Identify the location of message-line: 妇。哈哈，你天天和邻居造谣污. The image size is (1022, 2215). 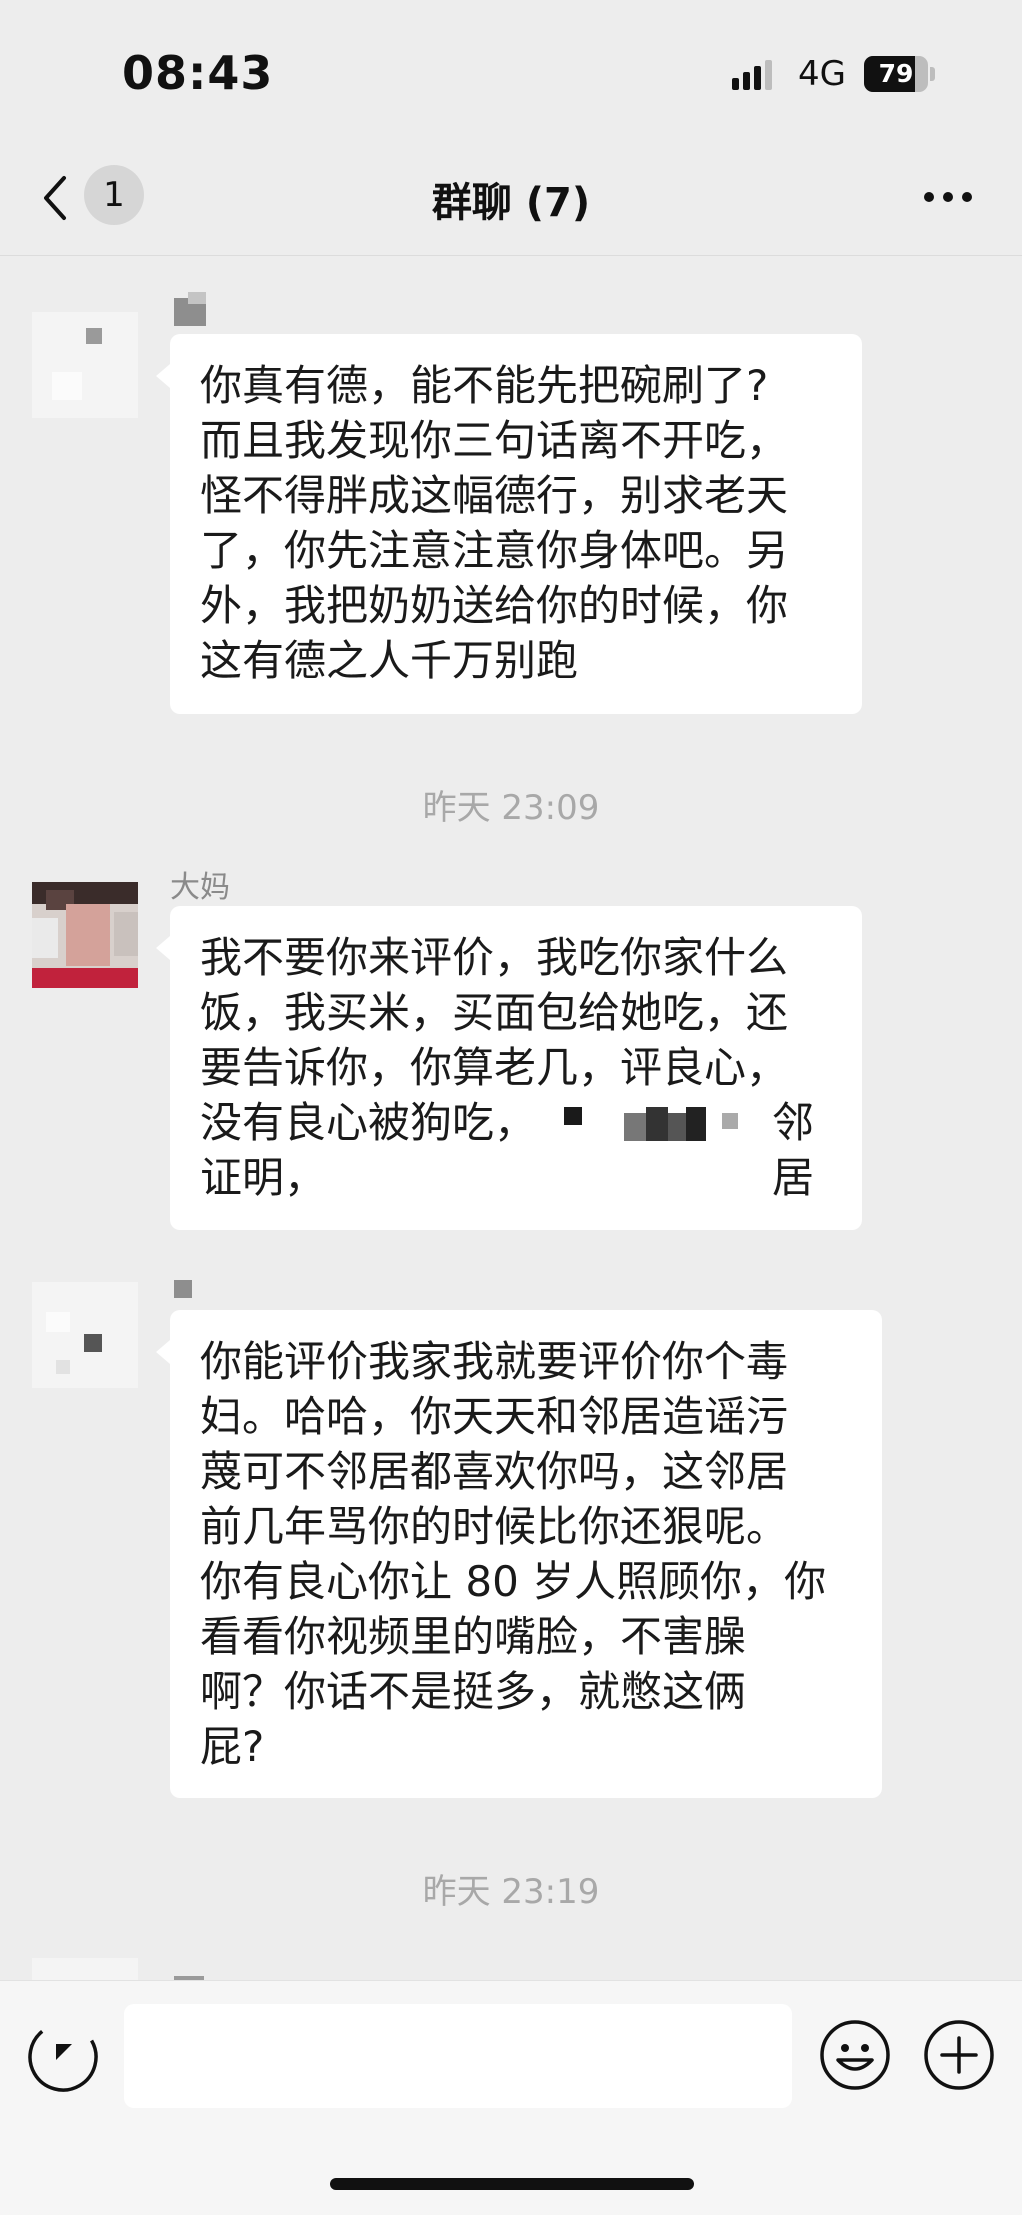
(494, 1416).